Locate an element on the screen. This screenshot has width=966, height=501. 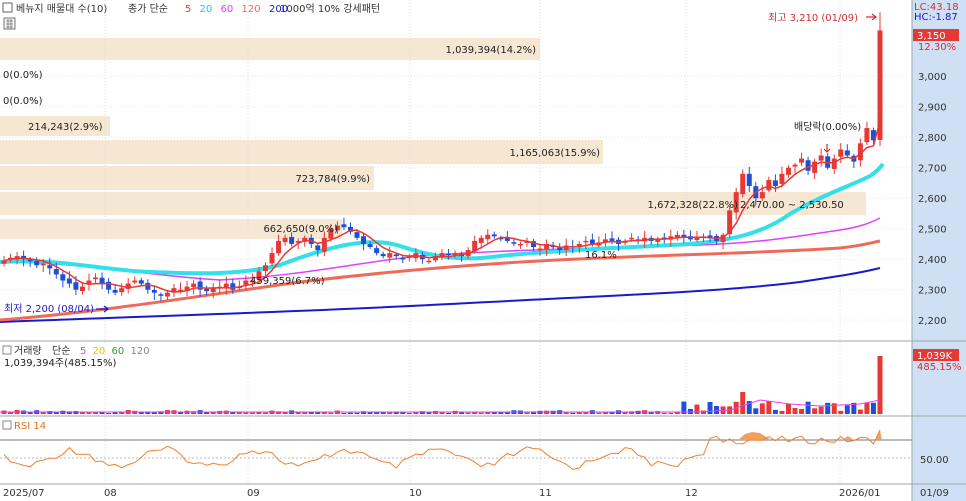
price-tick-2400: 2,400 is located at coordinates (932, 260).